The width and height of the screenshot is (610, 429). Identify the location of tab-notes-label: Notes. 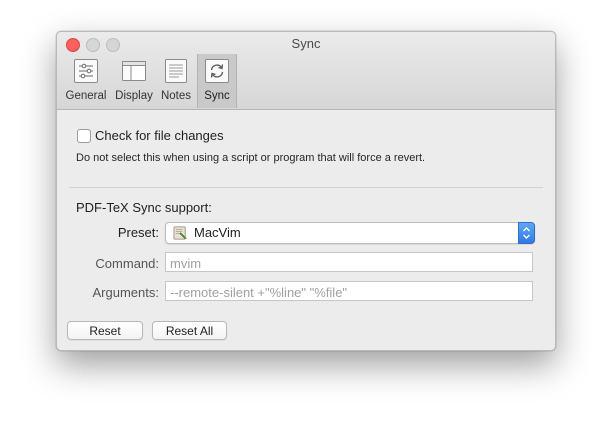
(176, 96).